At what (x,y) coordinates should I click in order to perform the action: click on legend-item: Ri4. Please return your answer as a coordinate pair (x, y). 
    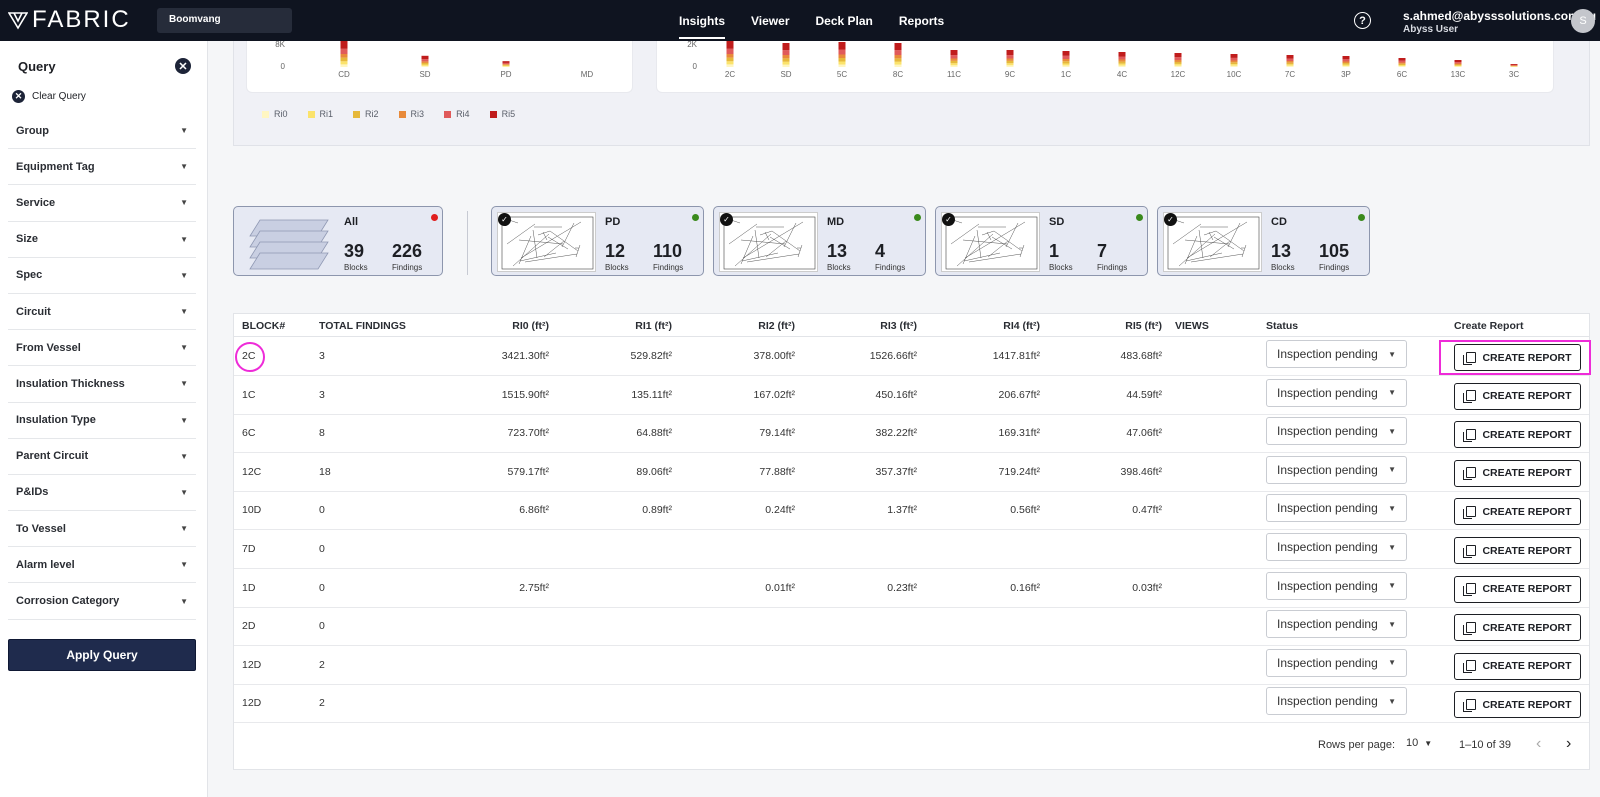
    Looking at the image, I should click on (457, 114).